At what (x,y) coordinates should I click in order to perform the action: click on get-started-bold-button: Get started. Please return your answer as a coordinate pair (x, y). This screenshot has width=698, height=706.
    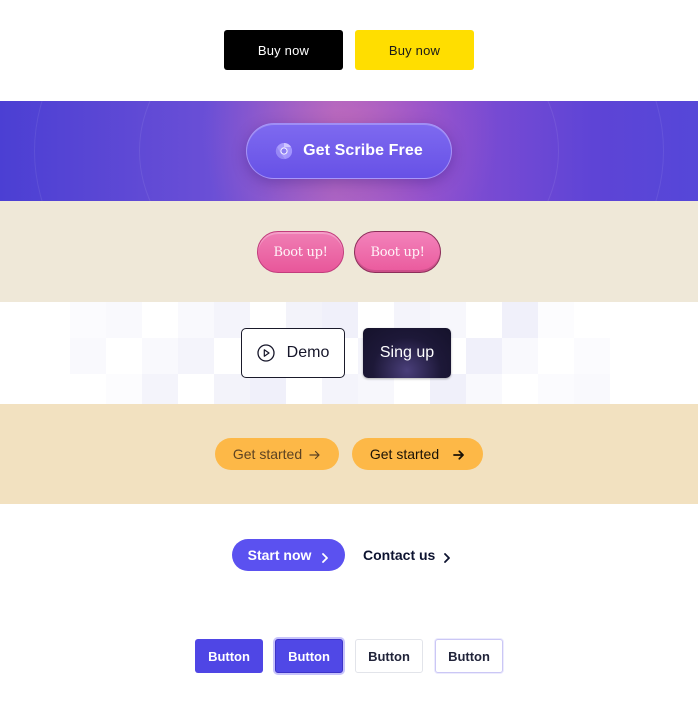
    Looking at the image, I should click on (417, 454).